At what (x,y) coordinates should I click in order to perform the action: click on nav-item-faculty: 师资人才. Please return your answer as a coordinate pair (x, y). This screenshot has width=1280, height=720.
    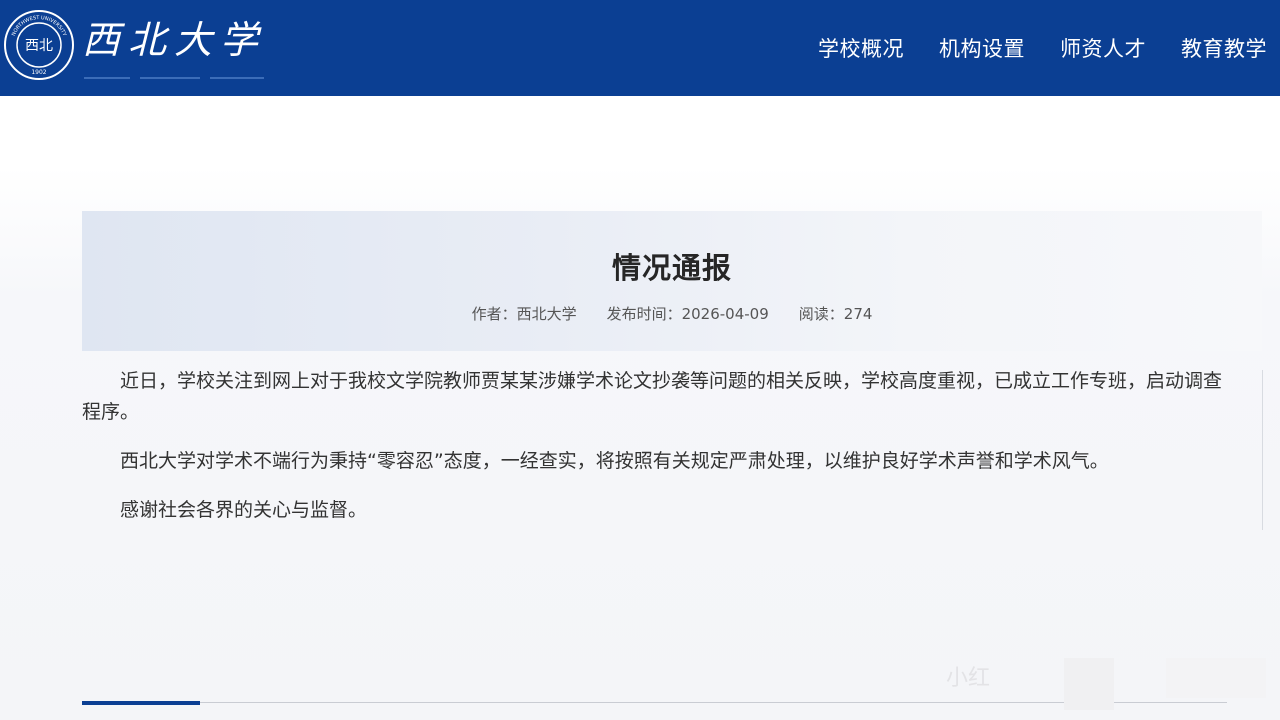
    Looking at the image, I should click on (1103, 48).